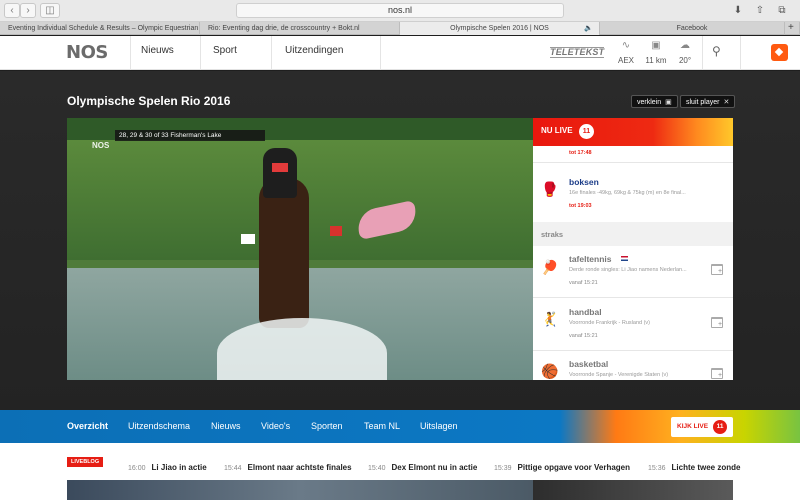 Image resolution: width=800 pixels, height=500 pixels. I want to click on subnav-overzicht: Overzicht, so click(87, 426).